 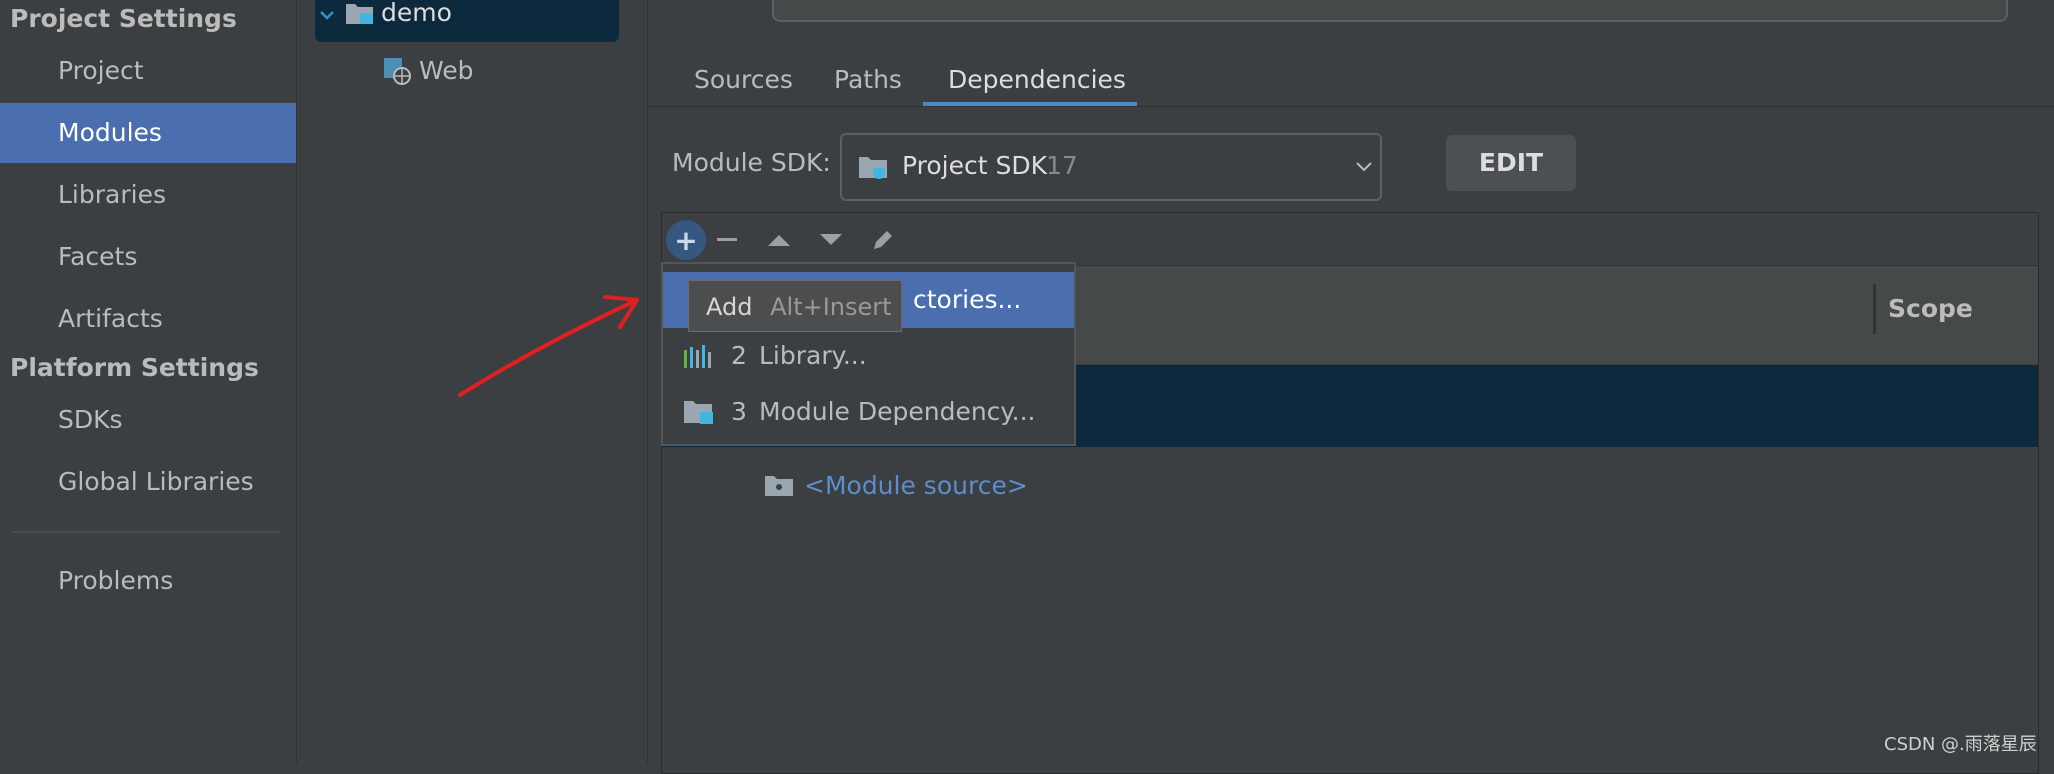 What do you see at coordinates (739, 355) in the screenshot?
I see `menu-item-num: 2` at bounding box center [739, 355].